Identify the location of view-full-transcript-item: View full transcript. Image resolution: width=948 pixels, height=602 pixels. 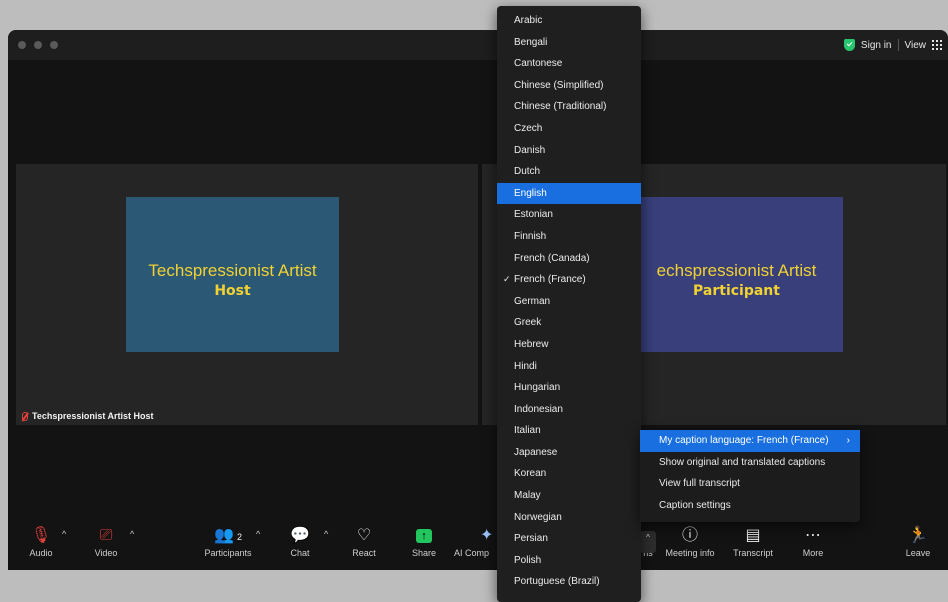
(750, 484).